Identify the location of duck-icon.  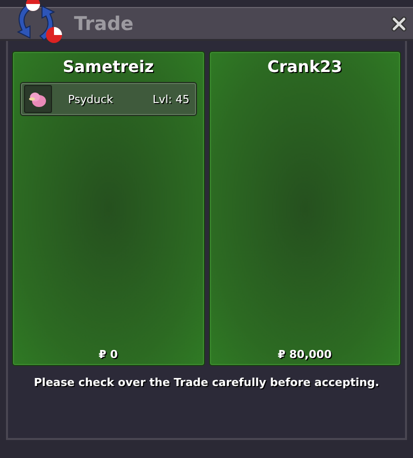
(38, 99).